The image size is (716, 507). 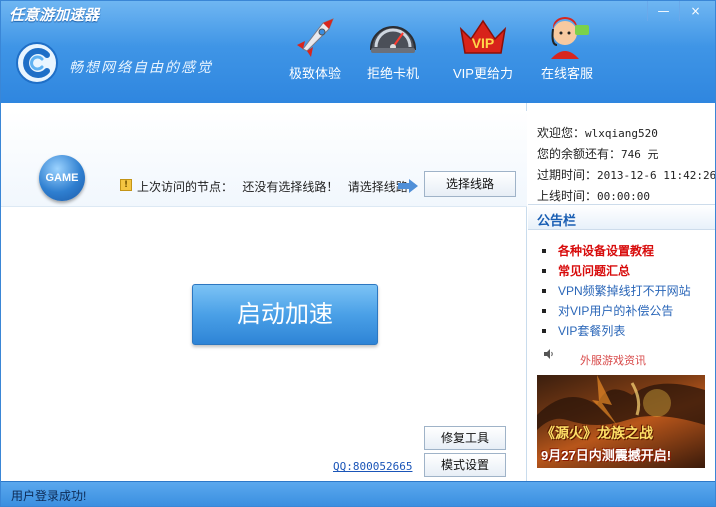 I want to click on notice-item-text: VPN频繁掉线打不开网站, so click(x=624, y=291).